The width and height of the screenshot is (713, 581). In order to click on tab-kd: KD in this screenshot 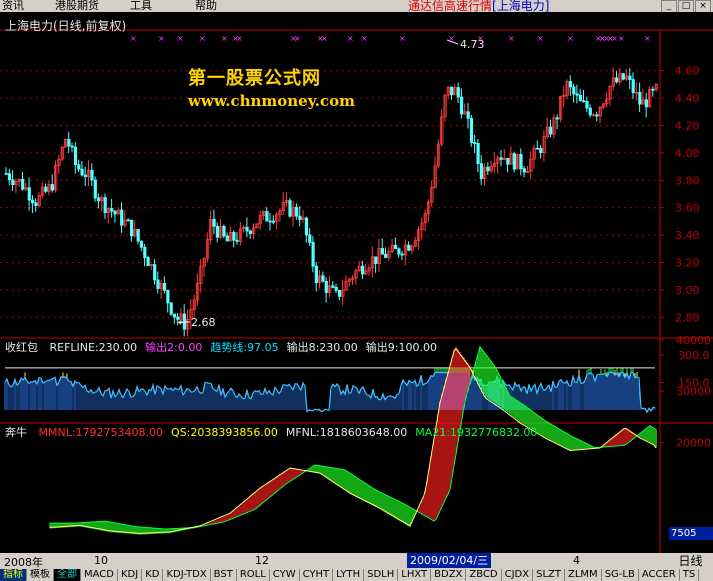, I will do `click(153, 575)`.